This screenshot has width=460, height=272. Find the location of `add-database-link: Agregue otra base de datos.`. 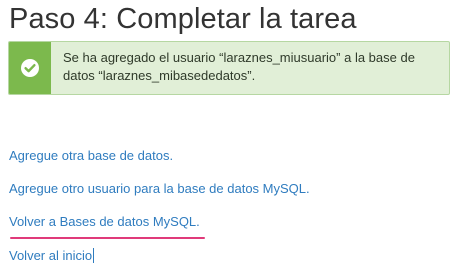

add-database-link: Agregue otra base de datos. is located at coordinates (91, 155).